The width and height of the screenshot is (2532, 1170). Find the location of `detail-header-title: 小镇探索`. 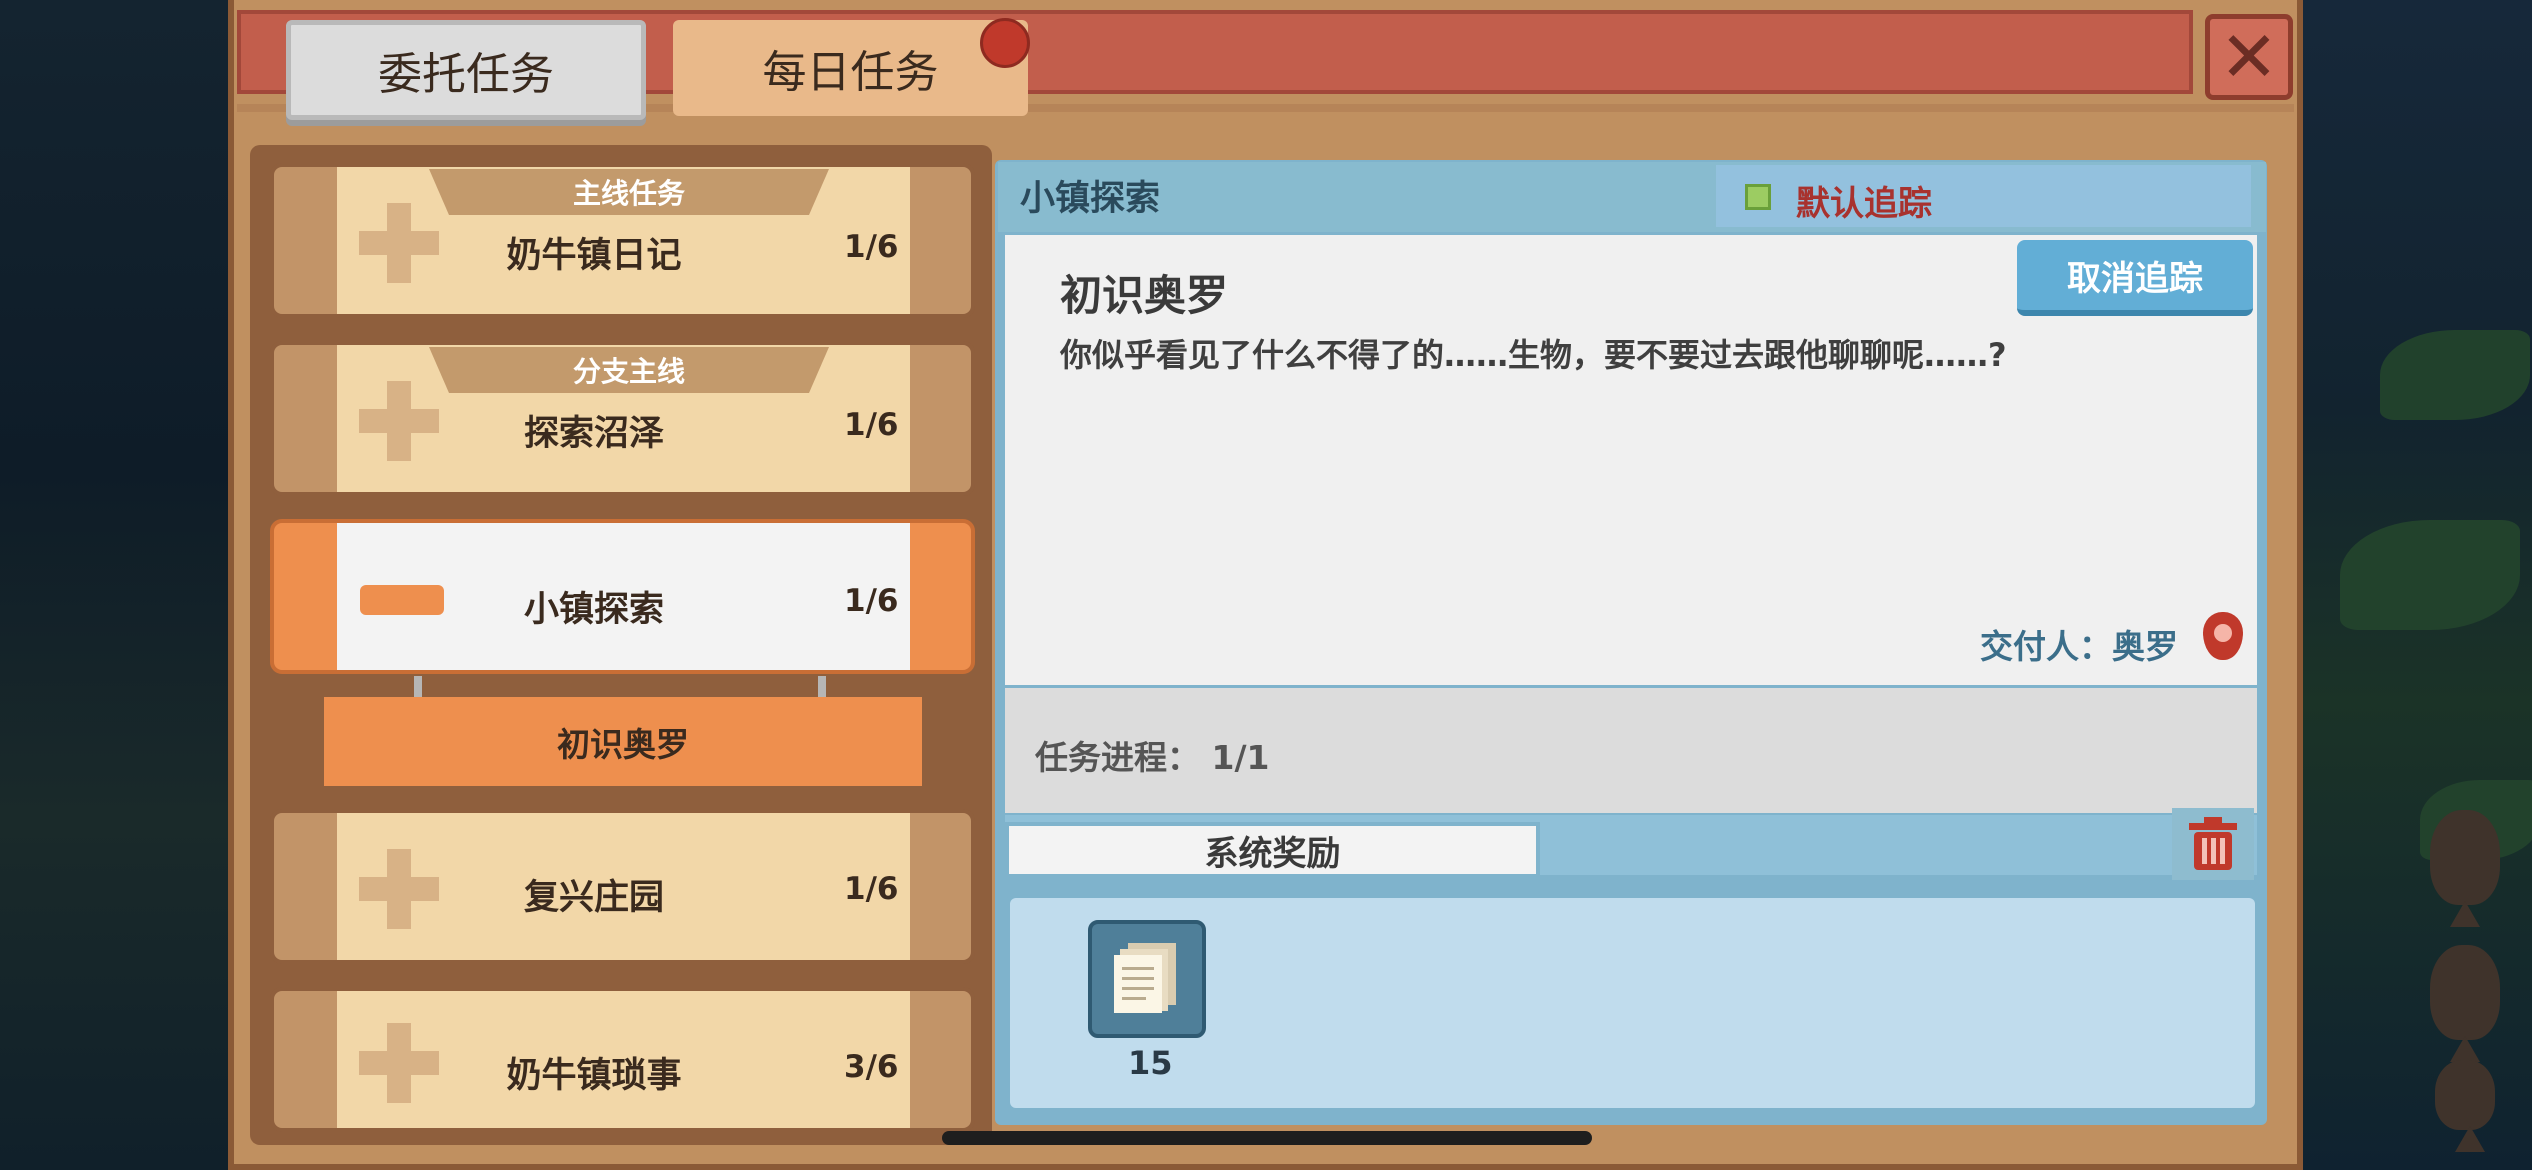

detail-header-title: 小镇探索 is located at coordinates (1090, 199).